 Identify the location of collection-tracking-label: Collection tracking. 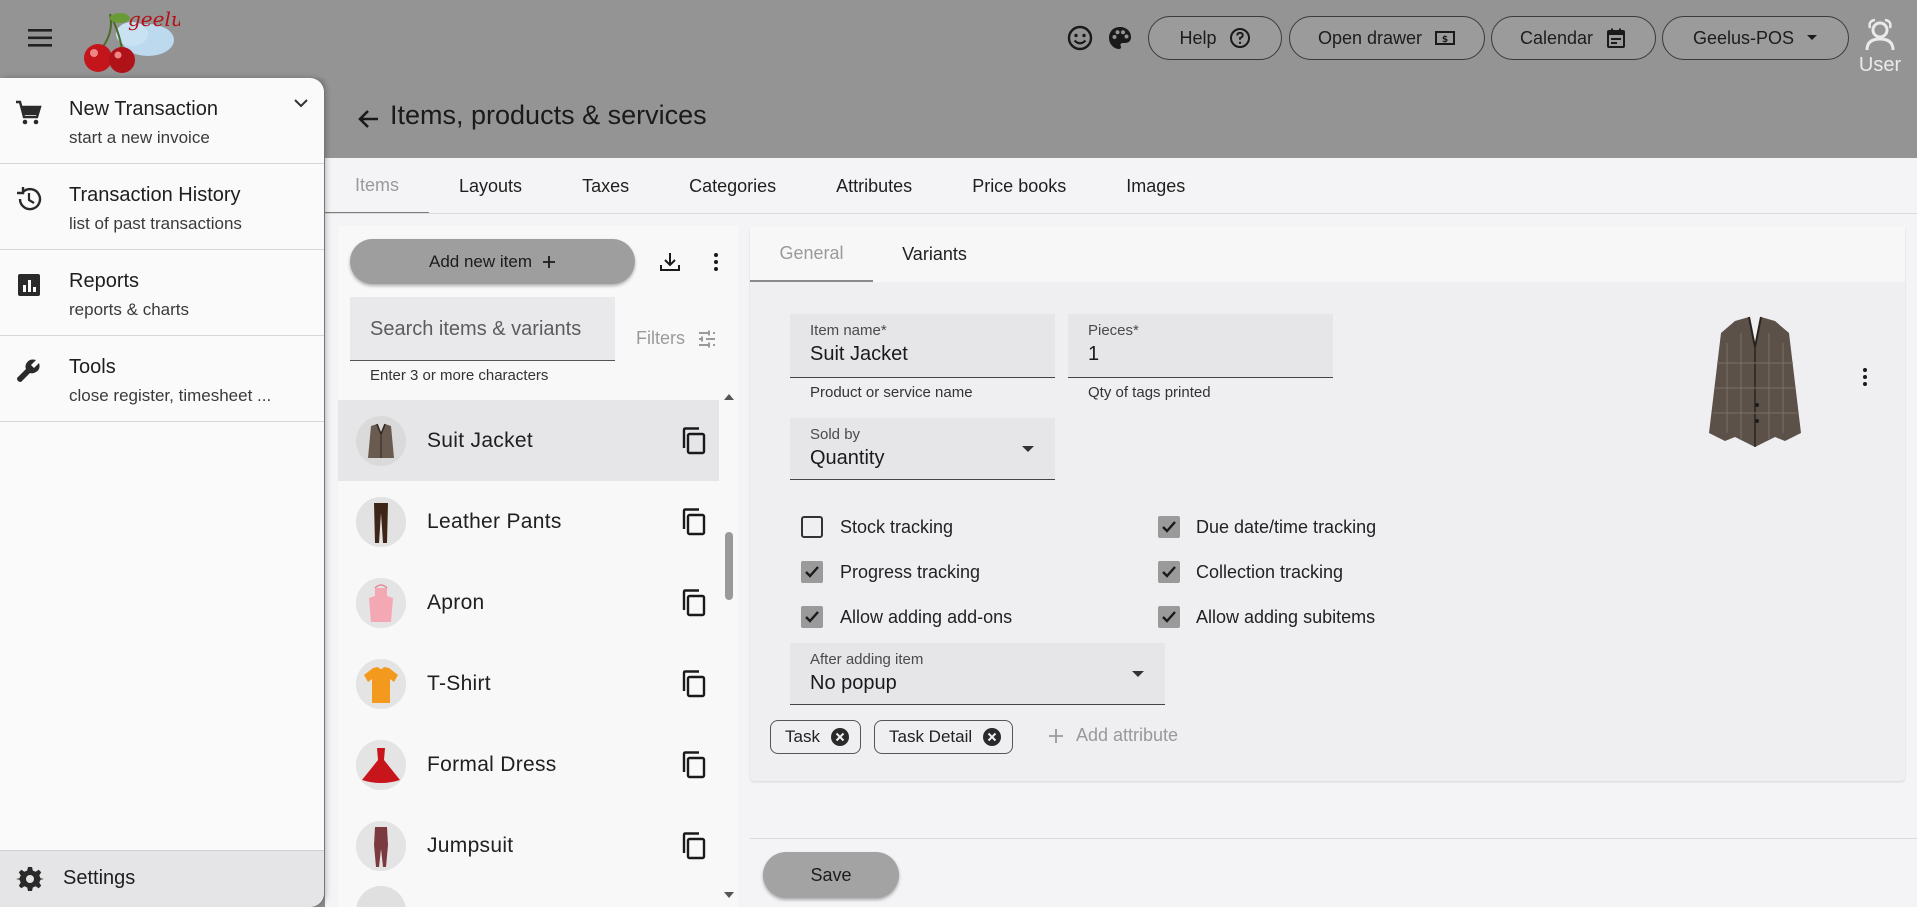
(1270, 572).